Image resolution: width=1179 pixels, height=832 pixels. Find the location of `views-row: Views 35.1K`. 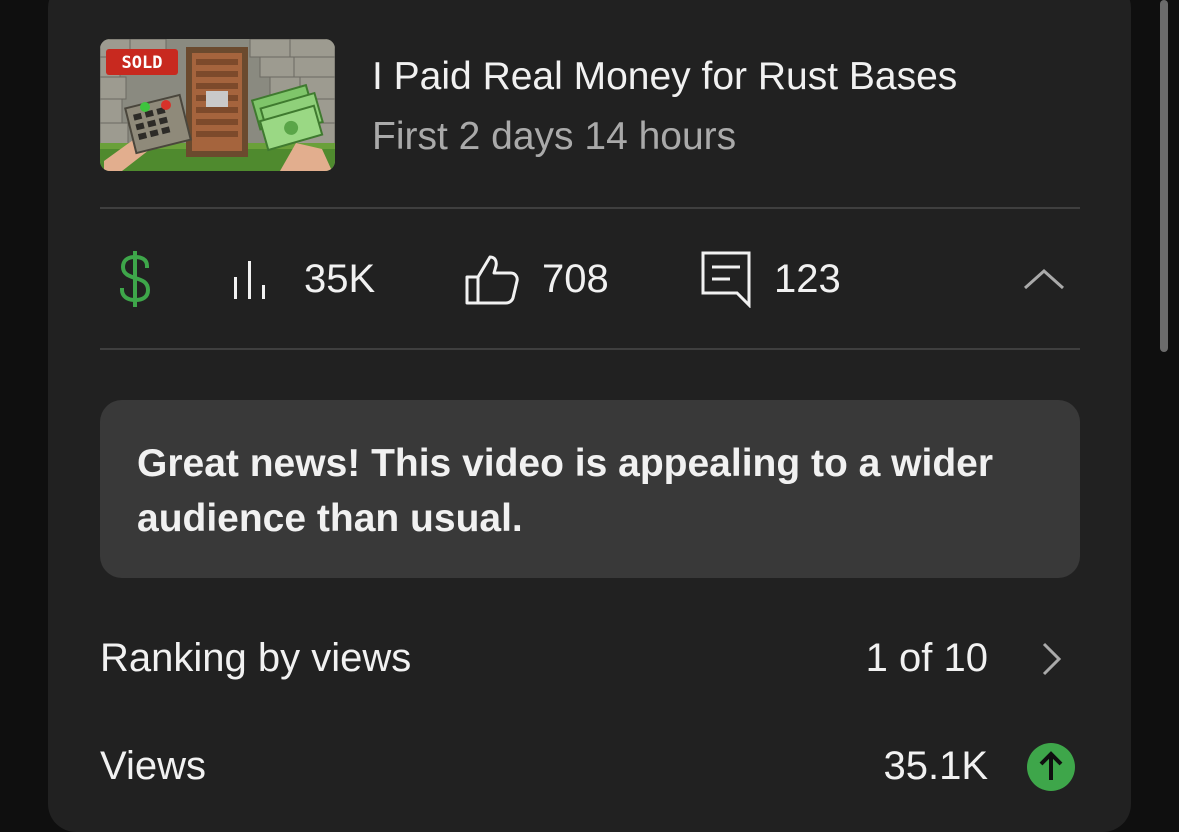

views-row: Views 35.1K is located at coordinates (590, 766).